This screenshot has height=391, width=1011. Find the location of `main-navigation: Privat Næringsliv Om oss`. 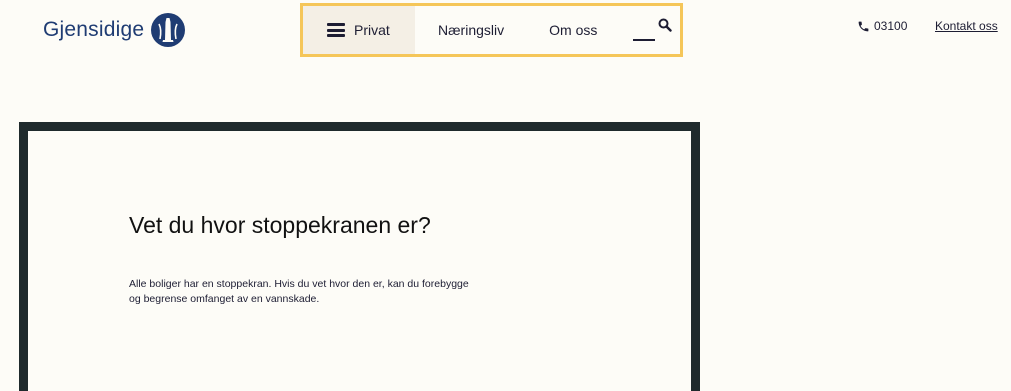

main-navigation: Privat Næringsliv Om oss is located at coordinates (491, 30).